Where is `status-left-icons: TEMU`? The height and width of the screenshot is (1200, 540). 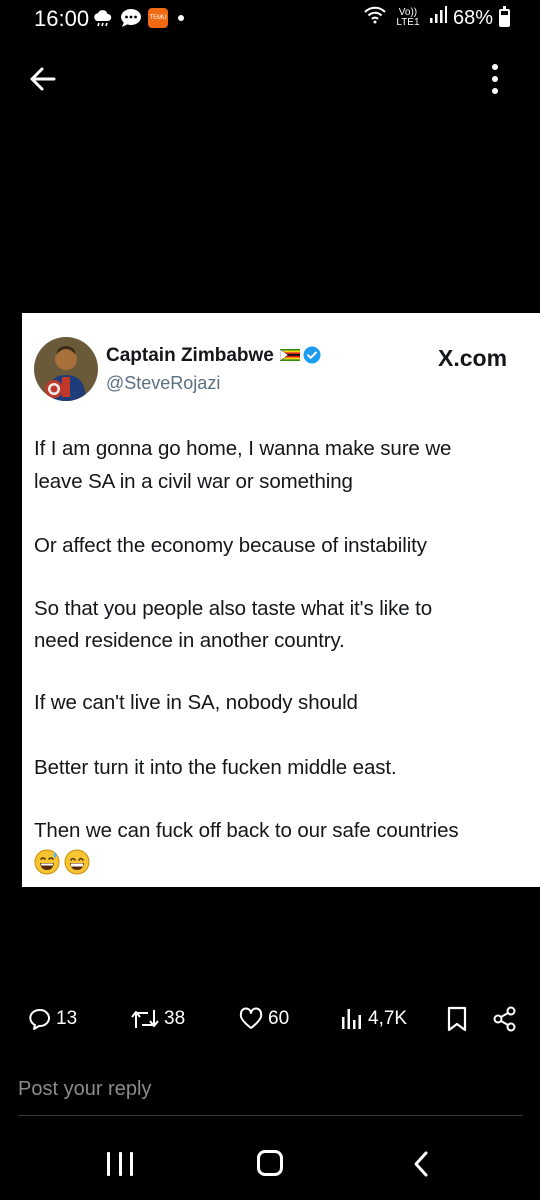 status-left-icons: TEMU is located at coordinates (138, 18).